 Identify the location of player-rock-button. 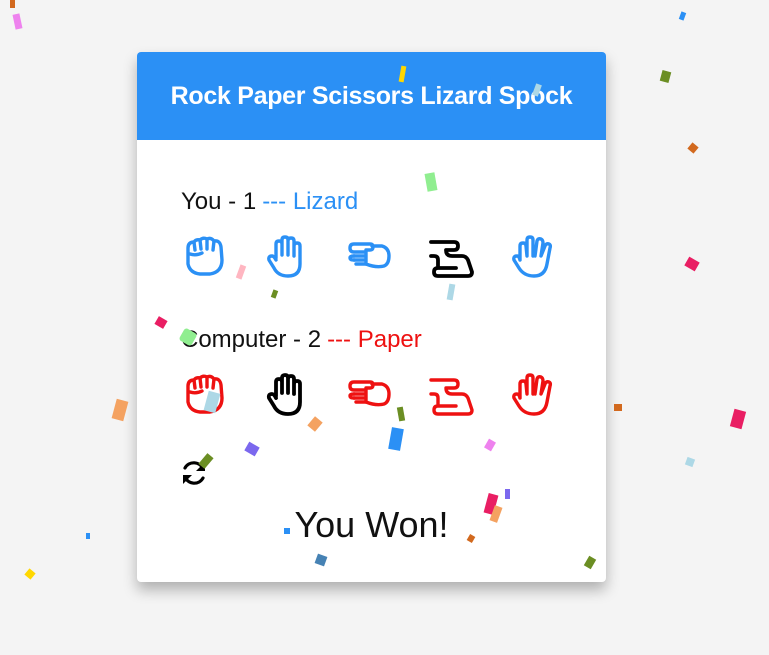
(205, 257).